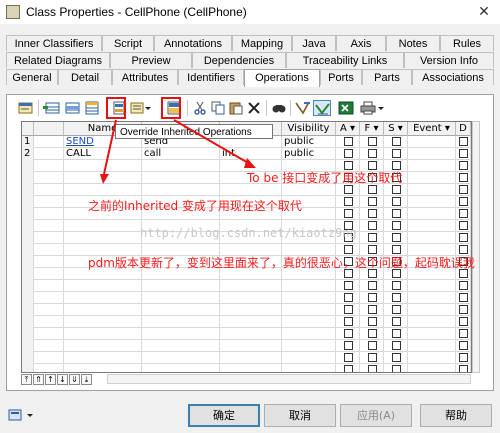  What do you see at coordinates (251, 154) in the screenshot?
I see `cell-return-type: int` at bounding box center [251, 154].